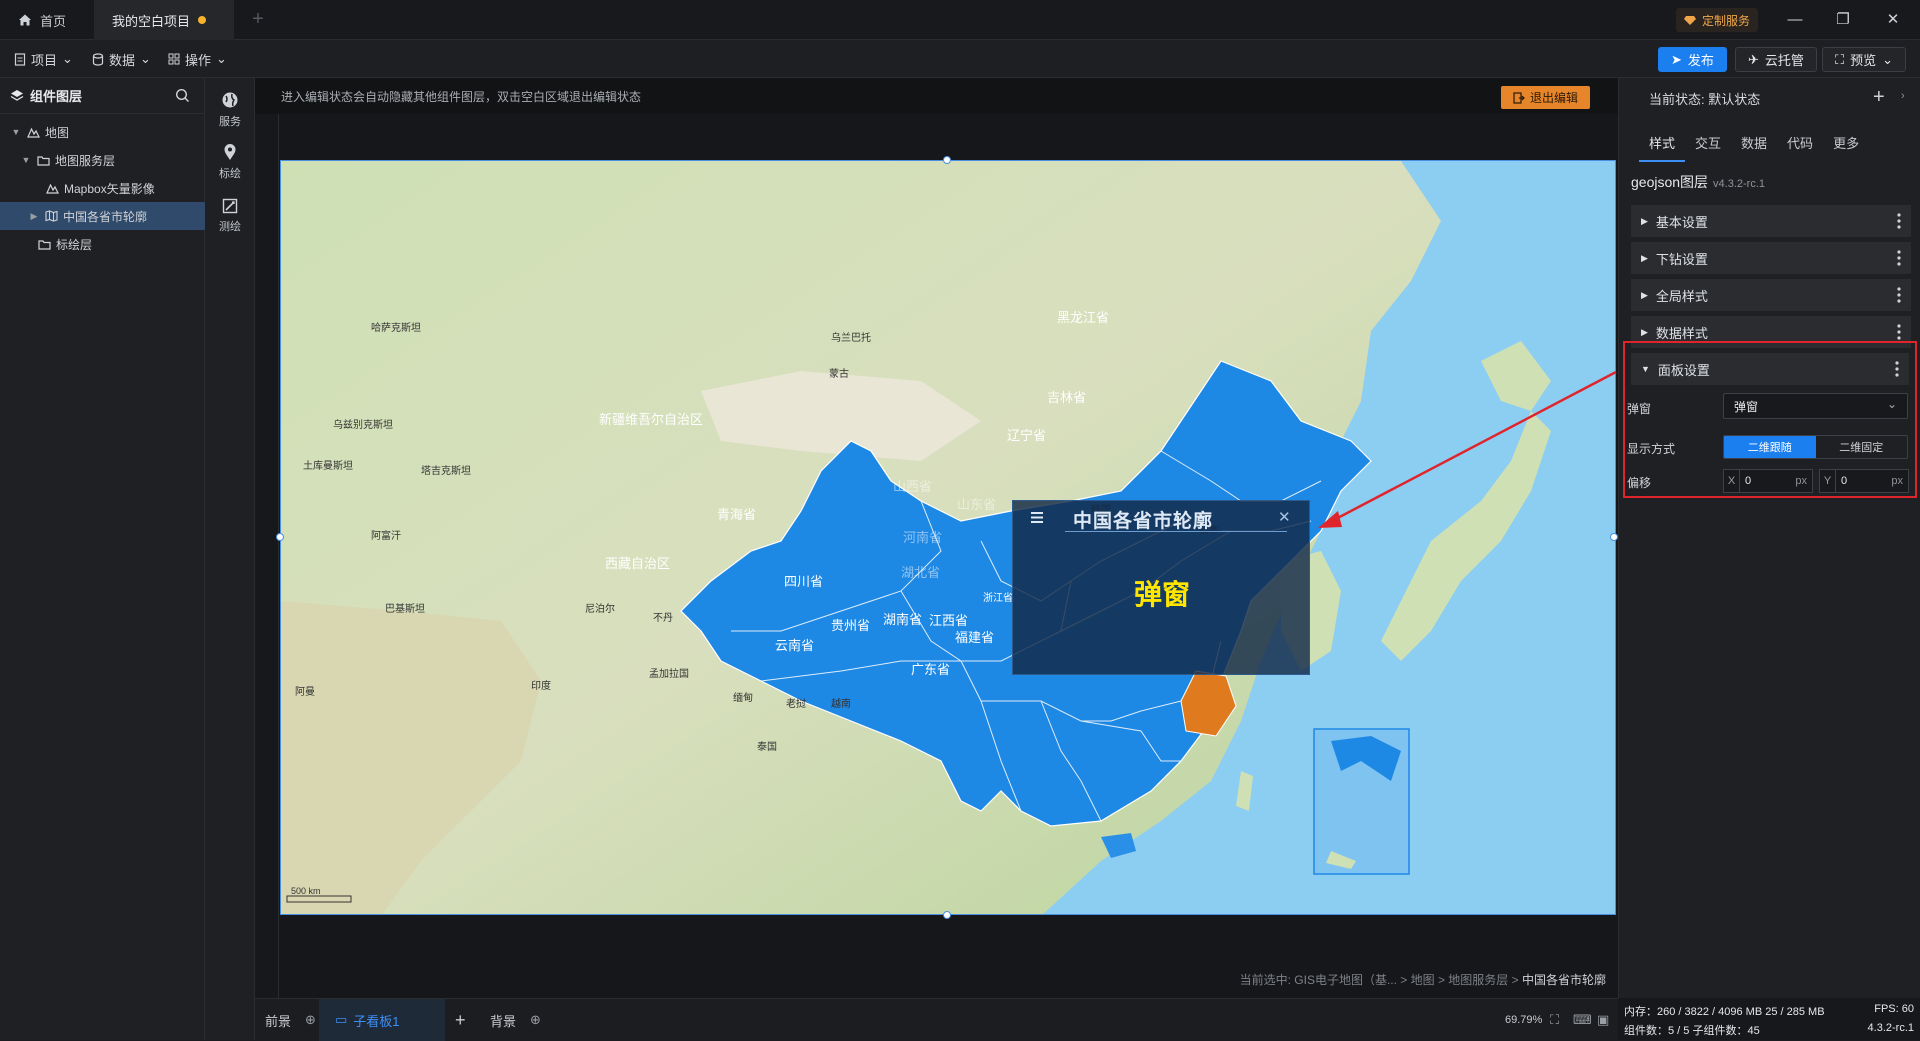 The width and height of the screenshot is (1920, 1041). I want to click on component-count: 组件数：5 / 5 子组件数：45, so click(1692, 1031).